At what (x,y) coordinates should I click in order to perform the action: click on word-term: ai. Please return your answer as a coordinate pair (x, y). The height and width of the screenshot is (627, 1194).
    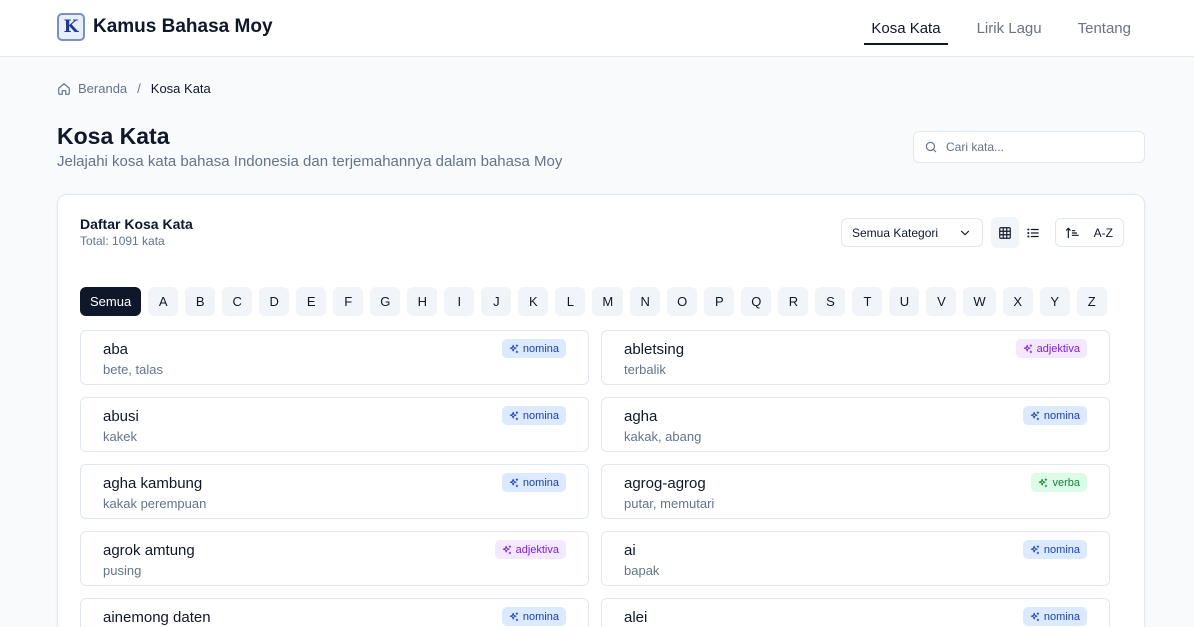
    Looking at the image, I should click on (630, 550).